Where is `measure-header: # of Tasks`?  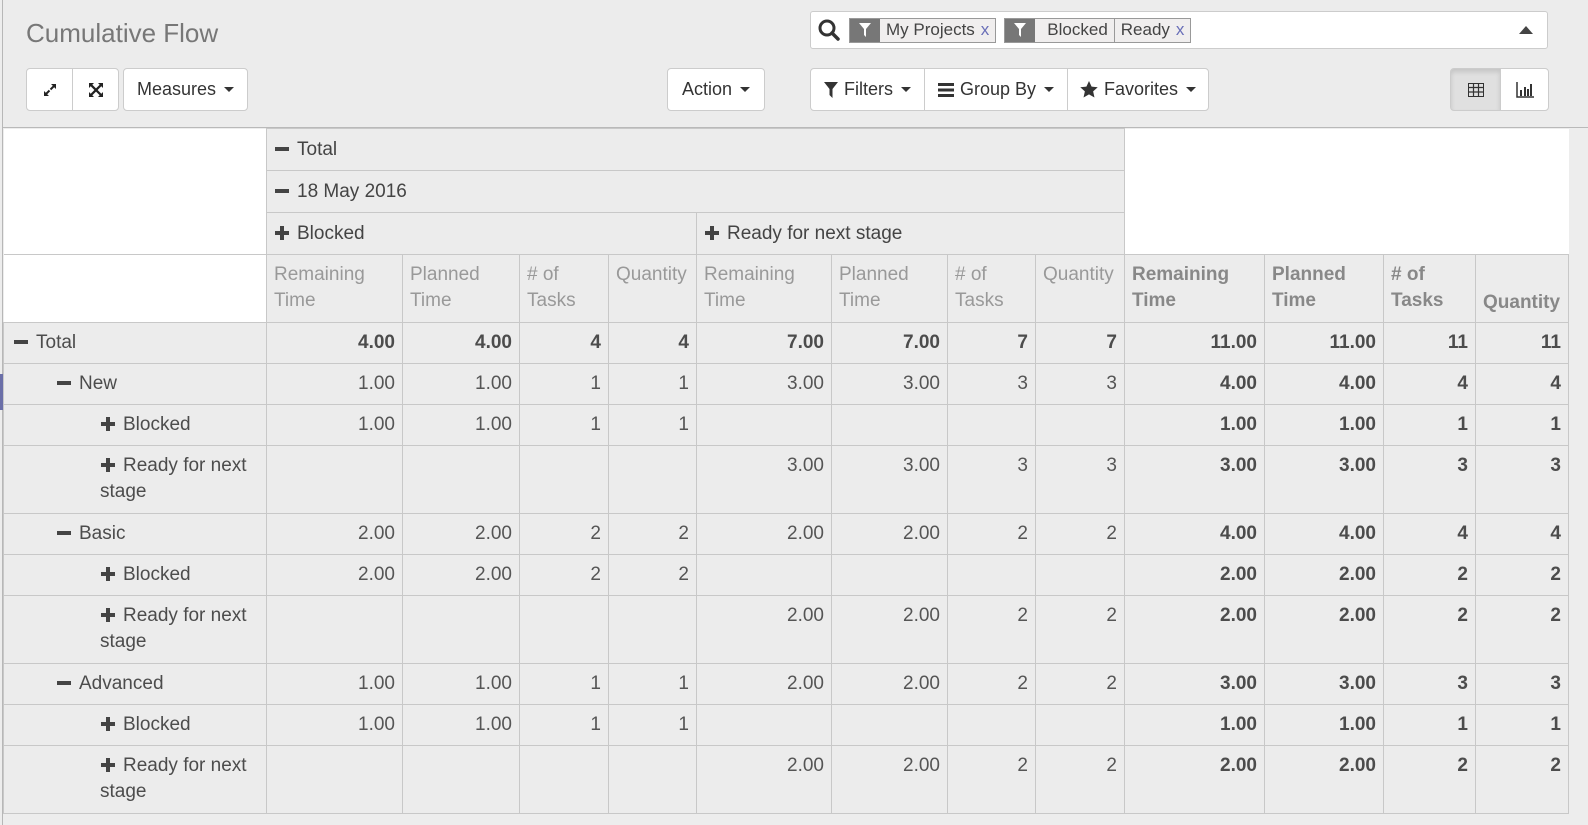
measure-header: # of Tasks is located at coordinates (991, 288).